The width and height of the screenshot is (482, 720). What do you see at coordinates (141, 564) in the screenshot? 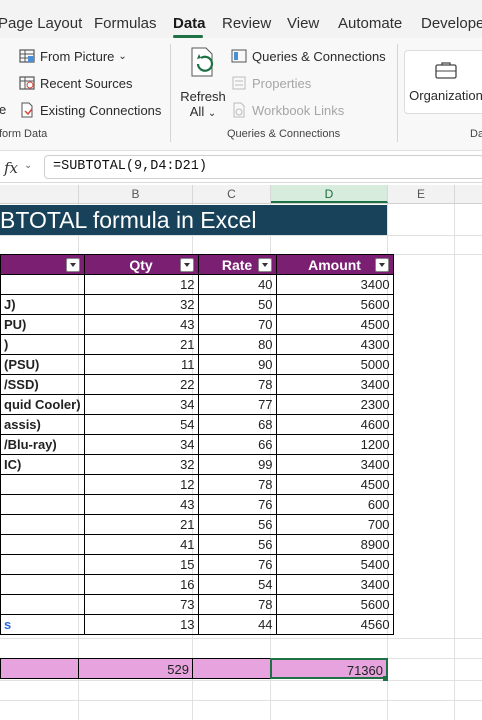
I see `cell-qty: 15` at bounding box center [141, 564].